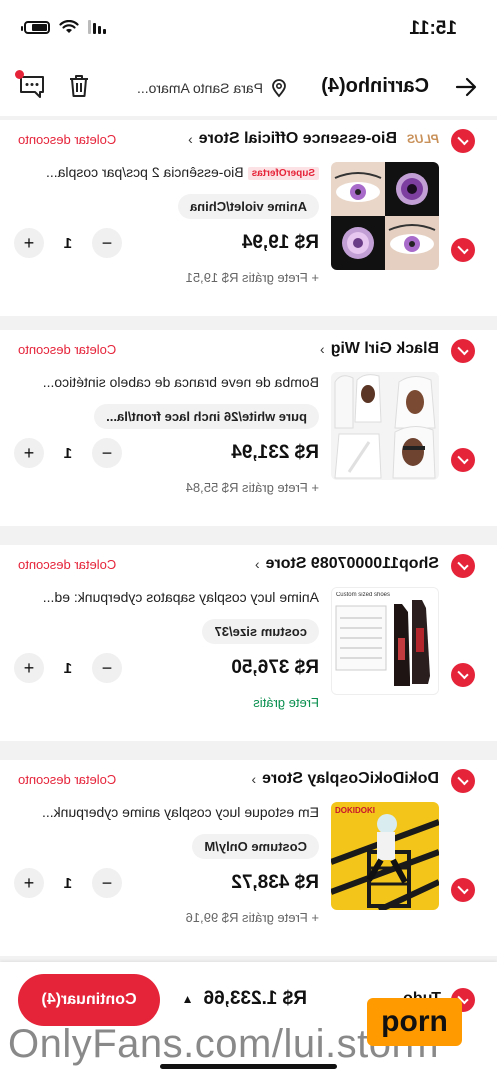 This screenshot has height=1077, width=497. I want to click on plus-badge: PLUS, so click(422, 139).